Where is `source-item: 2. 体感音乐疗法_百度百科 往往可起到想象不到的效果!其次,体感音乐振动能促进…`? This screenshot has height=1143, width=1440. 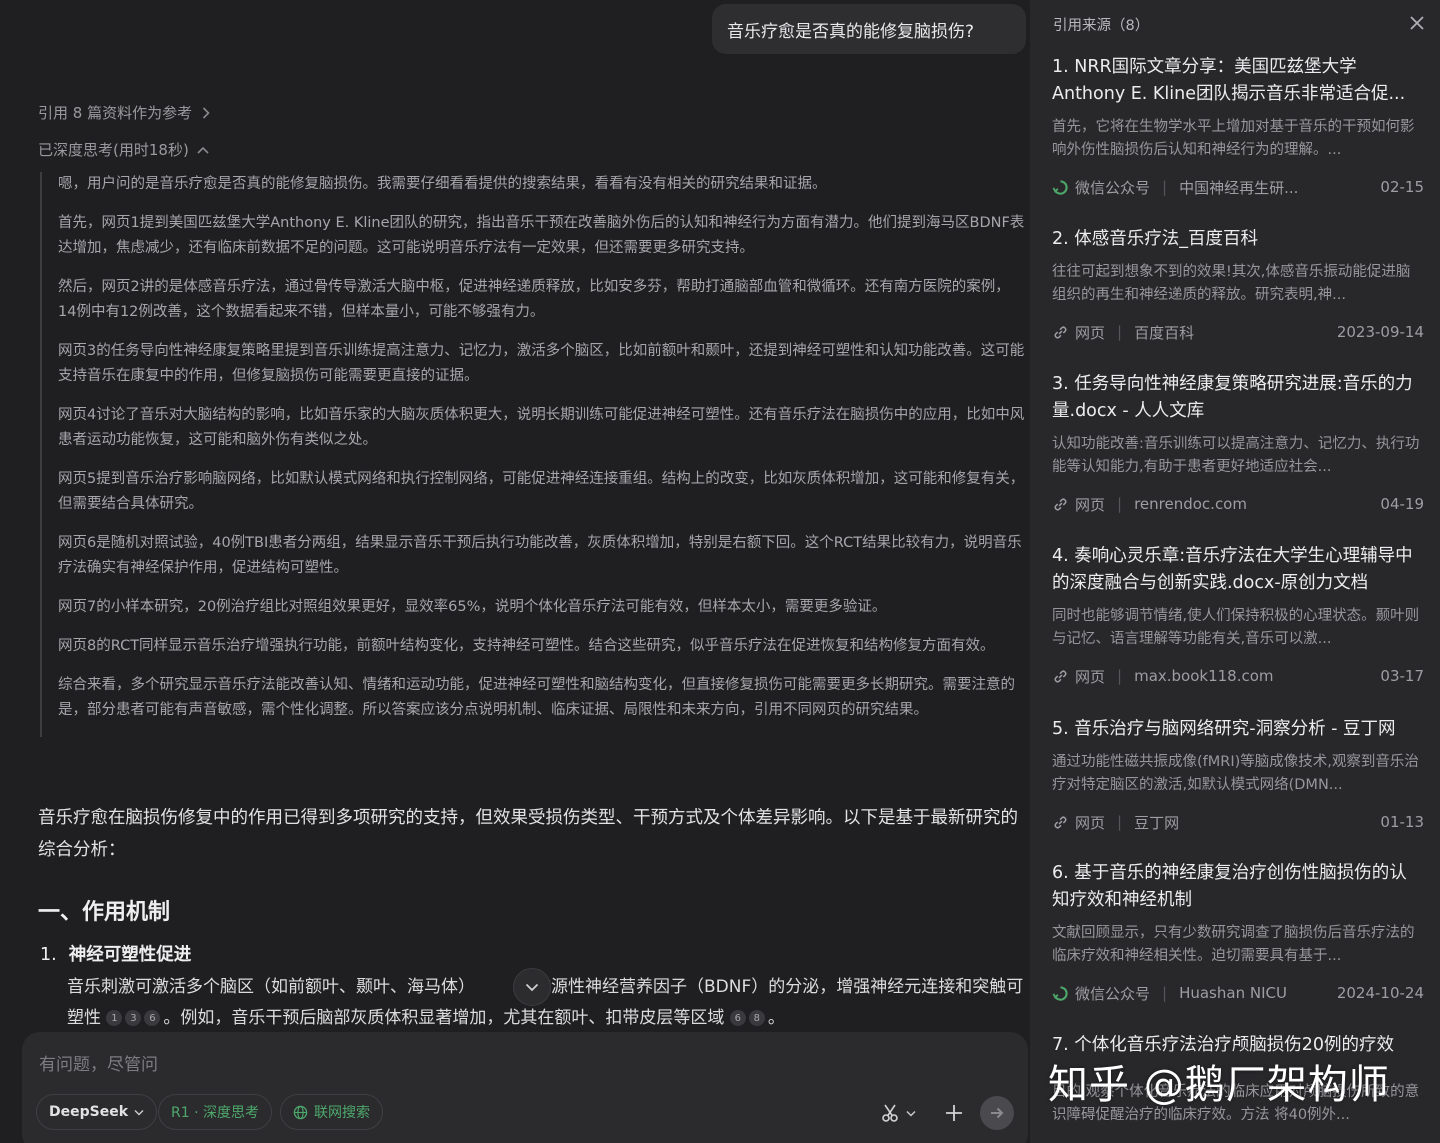 source-item: 2. 体感音乐疗法_百度百科 往往可起到想象不到的效果!其次,体感音乐振动能促进… is located at coordinates (1238, 284).